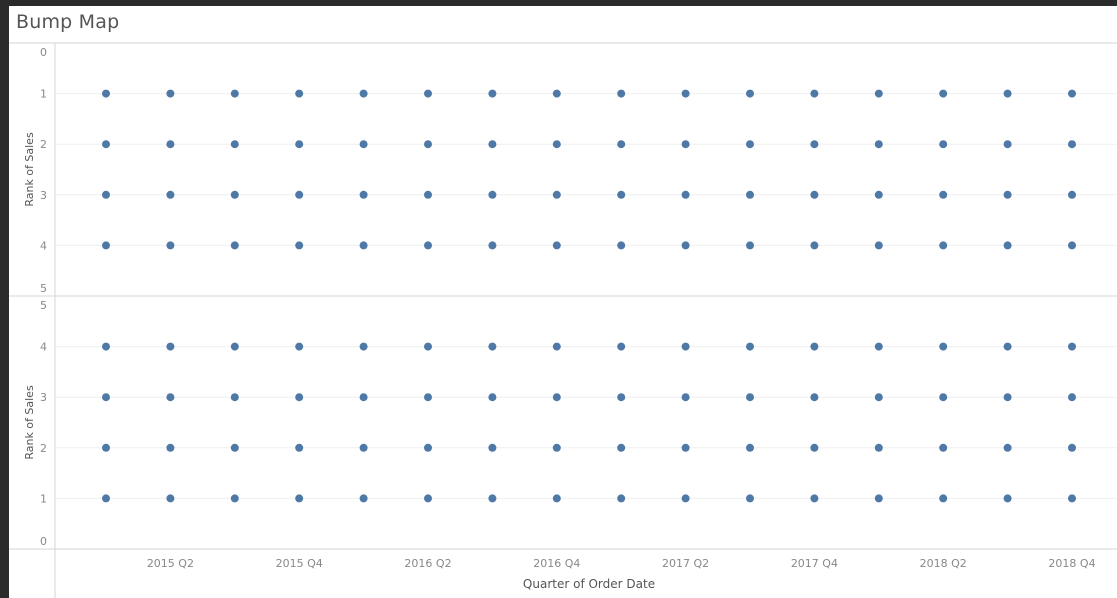  What do you see at coordinates (43, 397) in the screenshot?
I see `y-tick-label: 3` at bounding box center [43, 397].